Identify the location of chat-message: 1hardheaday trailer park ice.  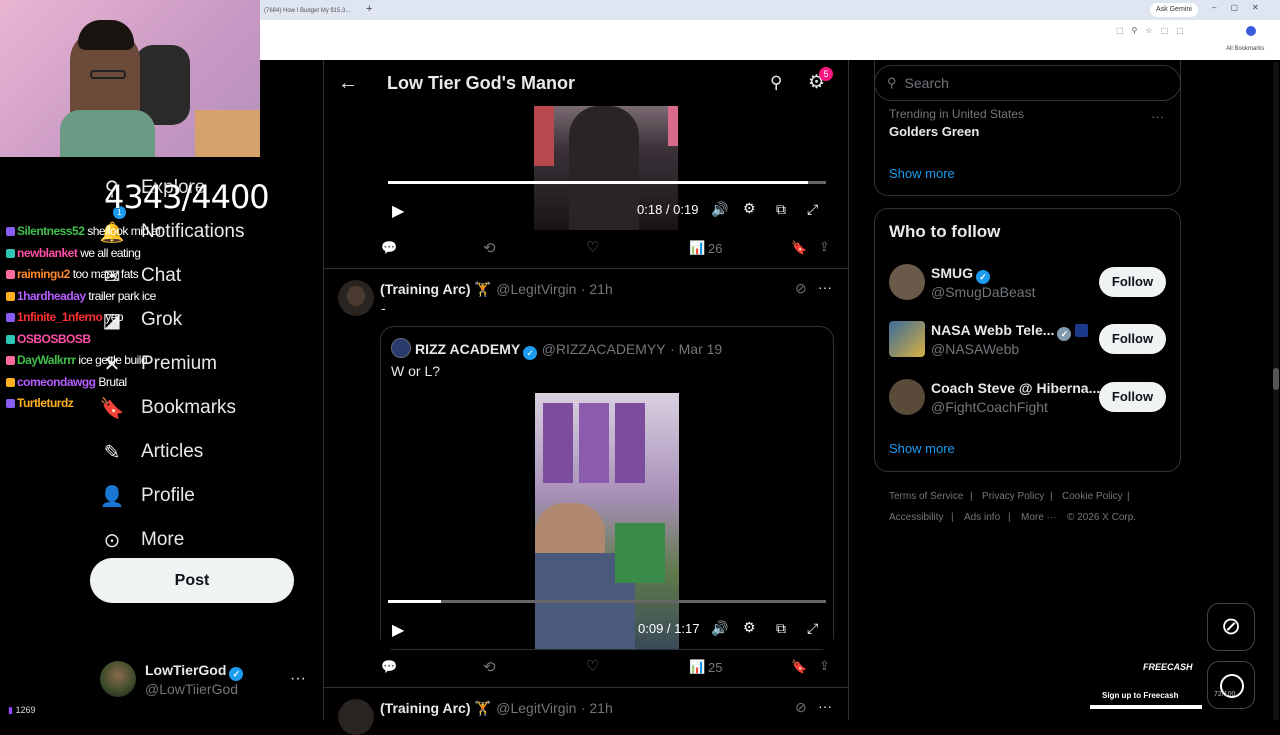
(121, 300).